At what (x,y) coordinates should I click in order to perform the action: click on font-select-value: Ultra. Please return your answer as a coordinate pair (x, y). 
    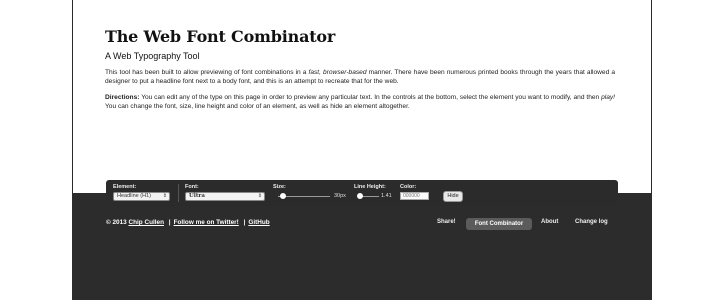
    Looking at the image, I should click on (197, 196).